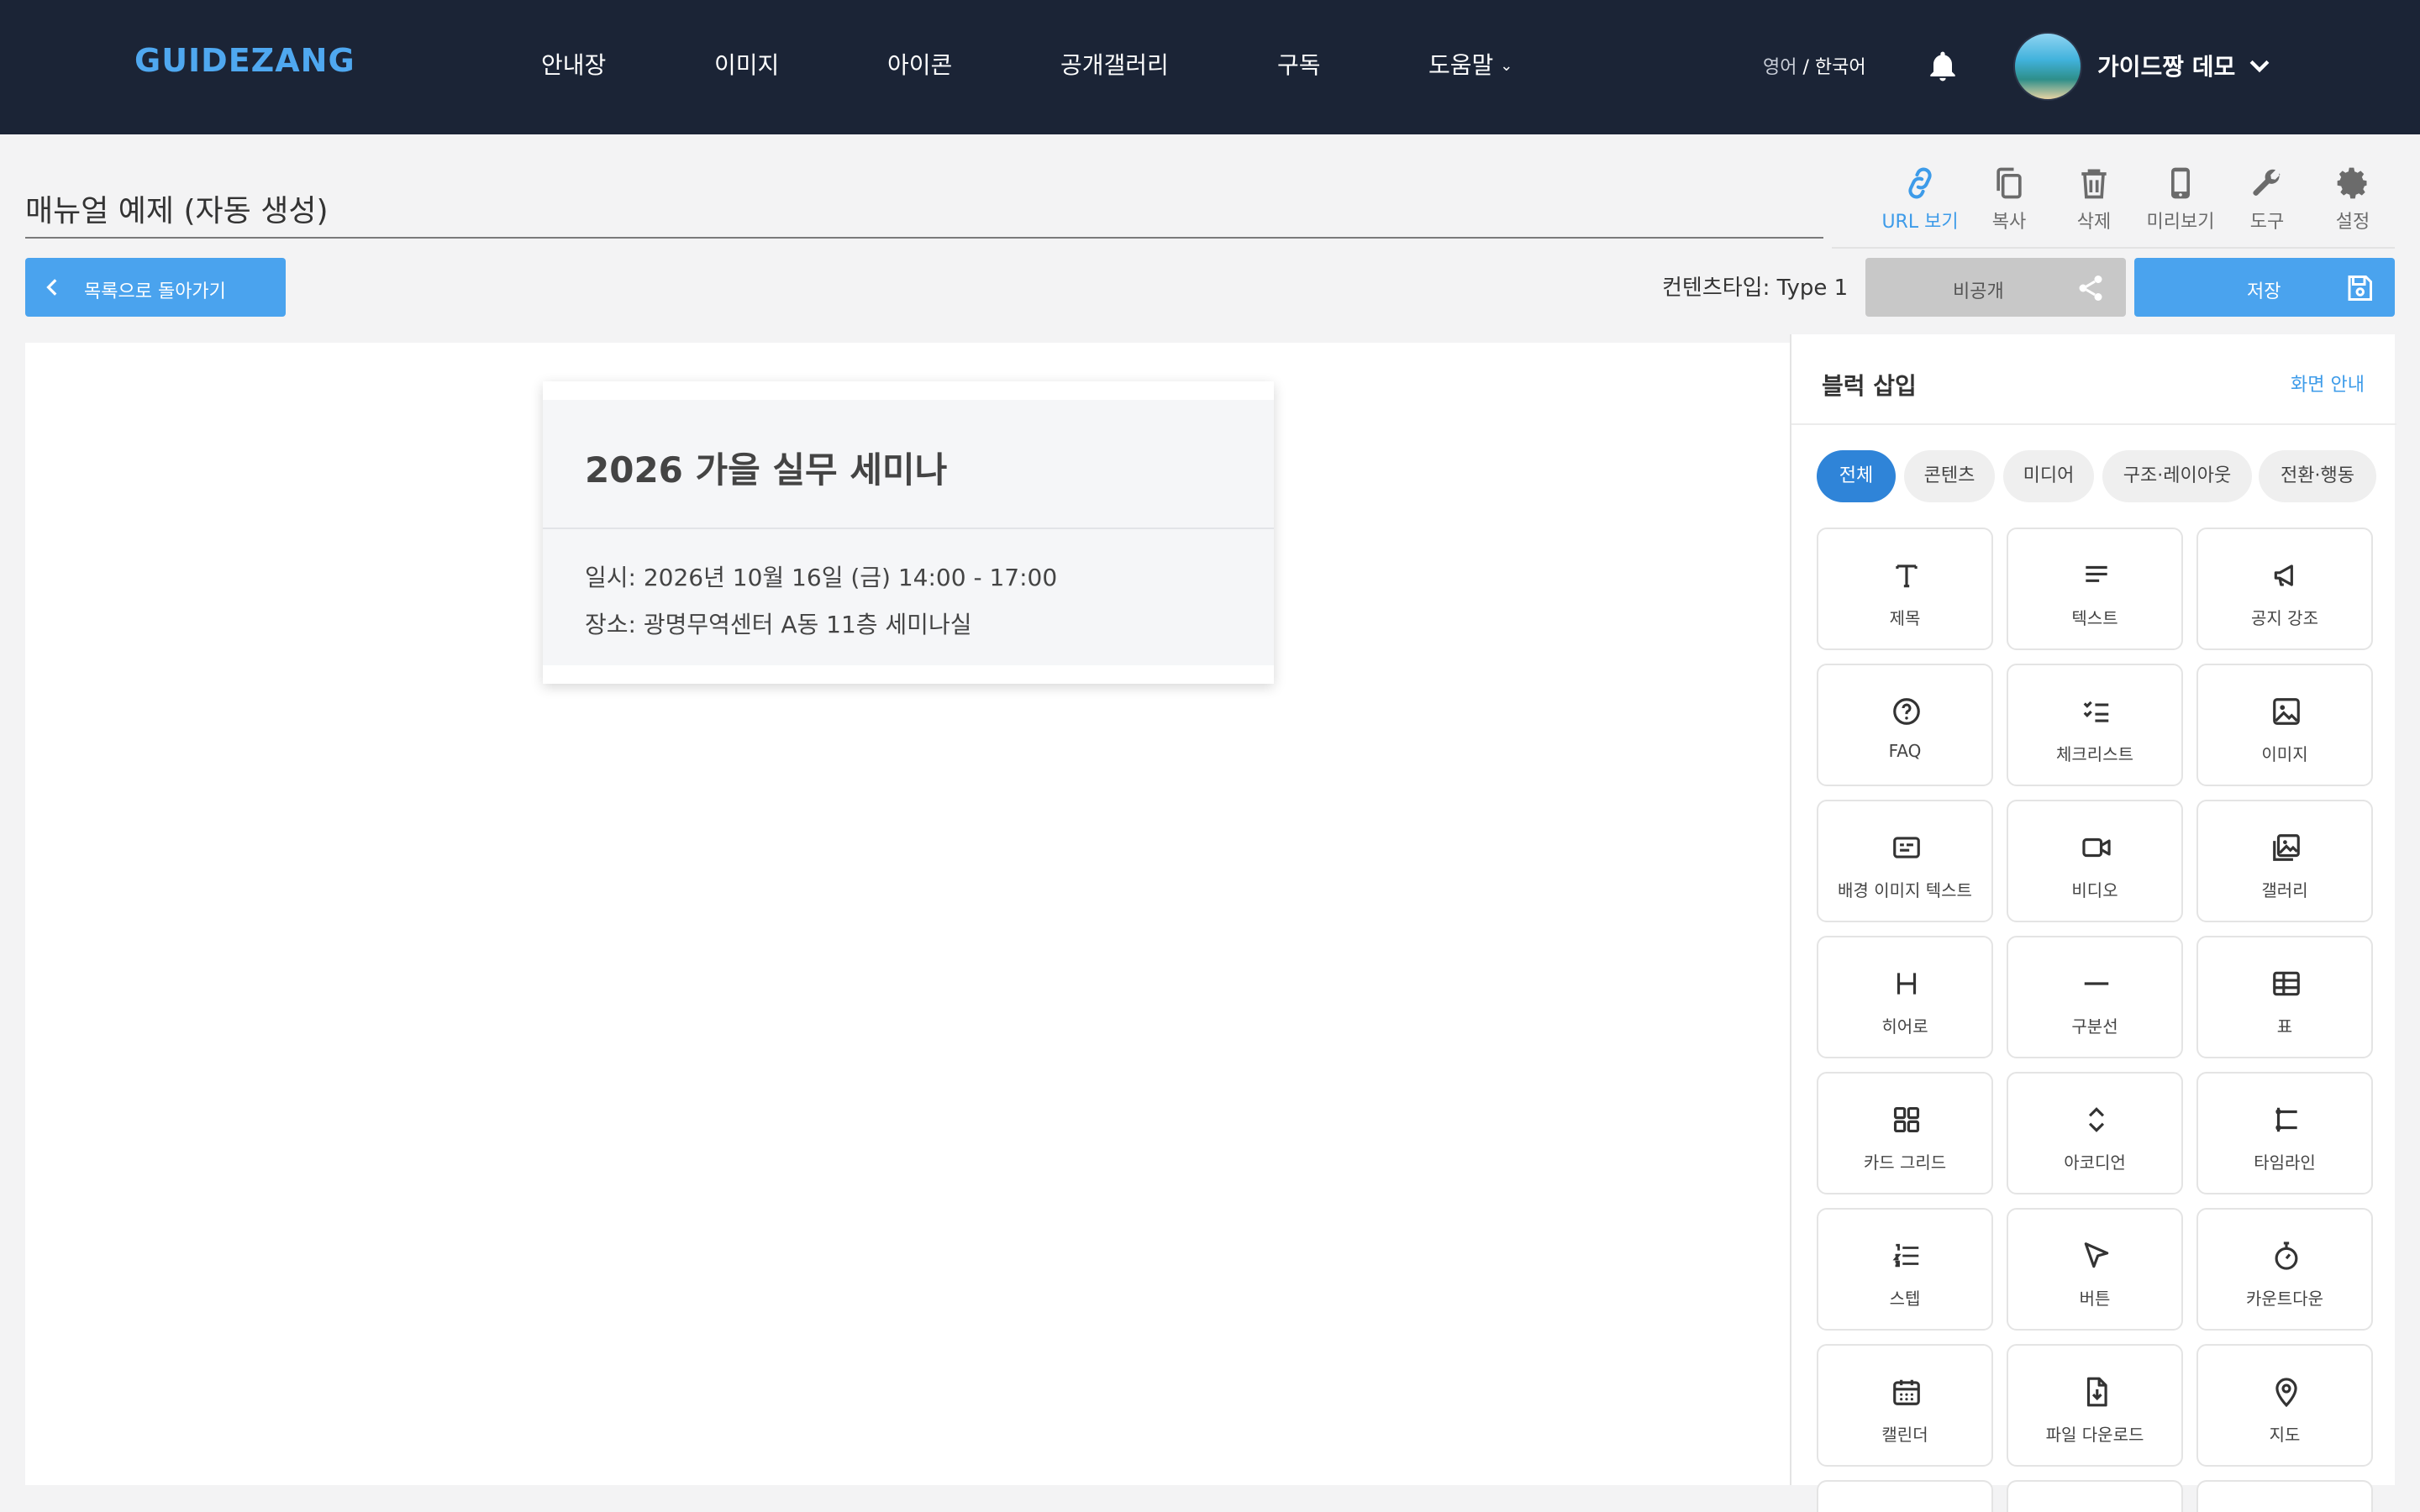 The width and height of the screenshot is (2420, 1512). I want to click on chevron-down-icon, so click(2260, 66).